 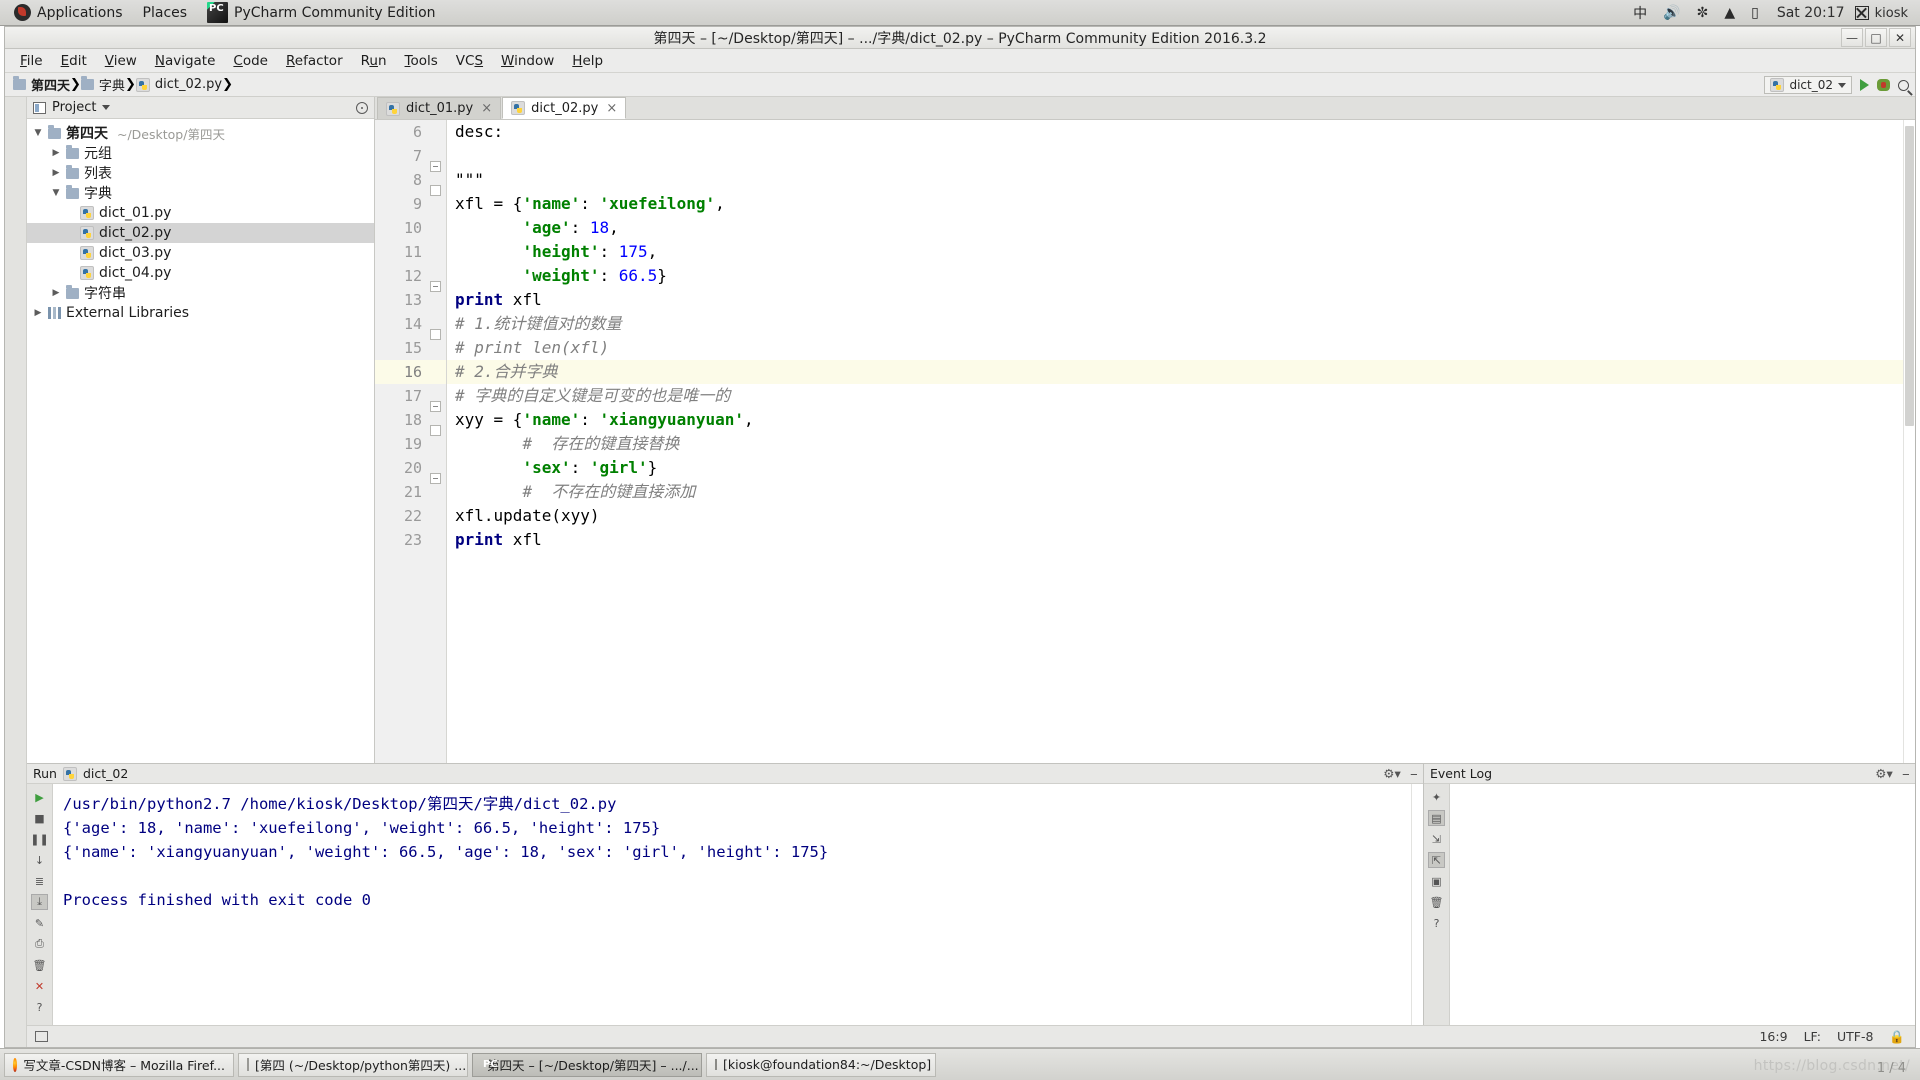 What do you see at coordinates (1671, 13) in the screenshot?
I see `volume-icon: 🔊` at bounding box center [1671, 13].